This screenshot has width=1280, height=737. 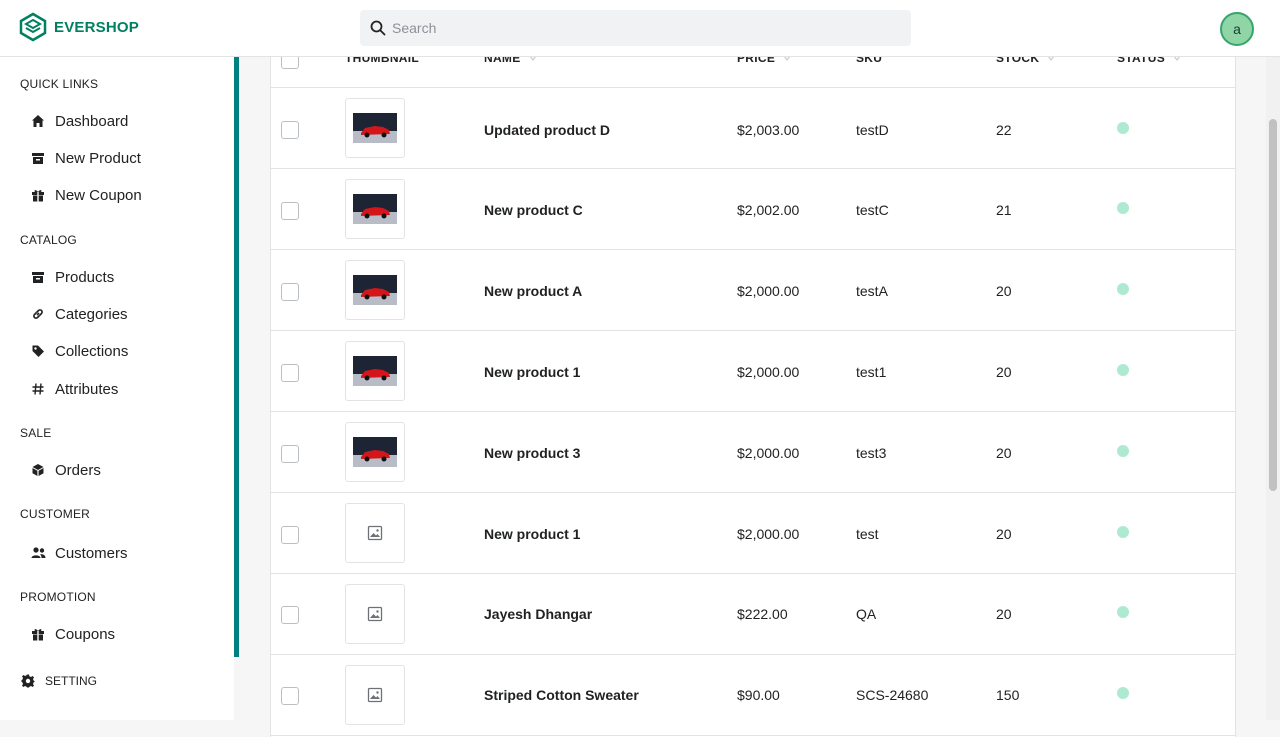 I want to click on sku-cell: testC, so click(x=872, y=210).